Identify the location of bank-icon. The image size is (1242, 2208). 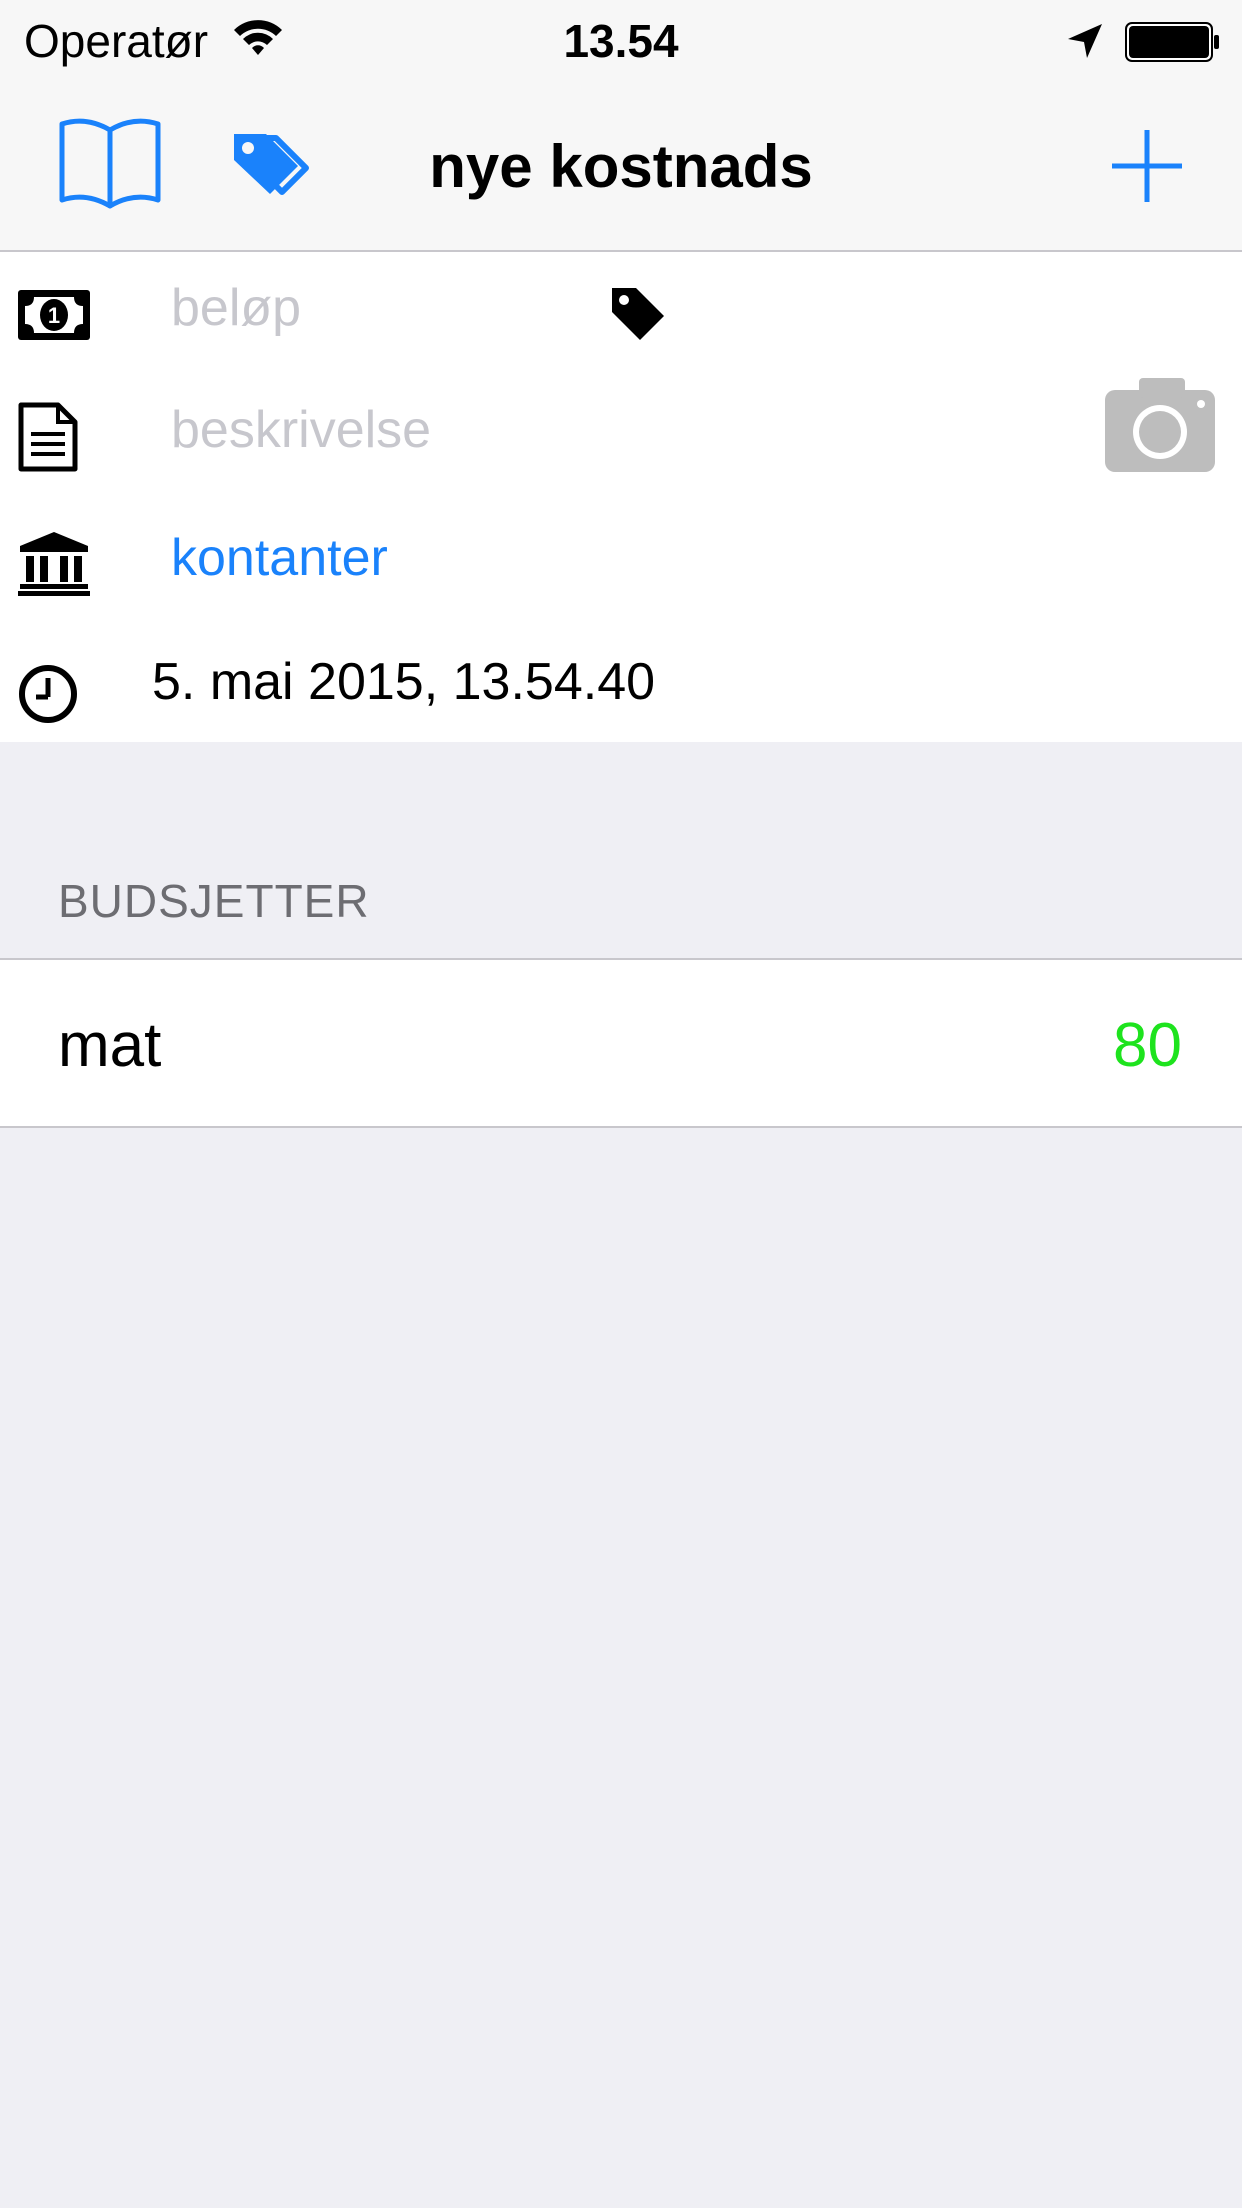
(54, 564).